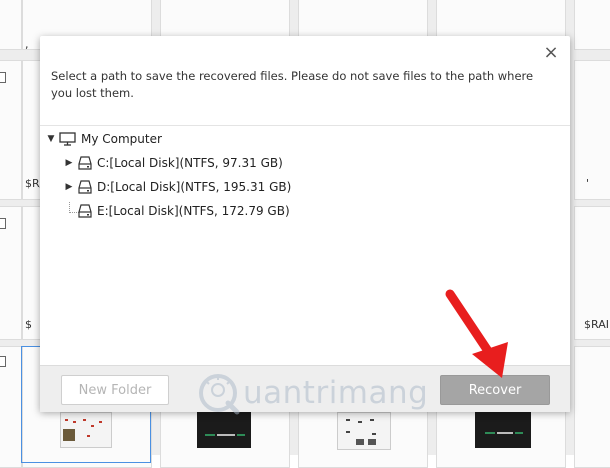  I want to click on tree-node-drive-c: ▶ C:[Local Disk](NTFS, 97.31 GB), so click(173, 163).